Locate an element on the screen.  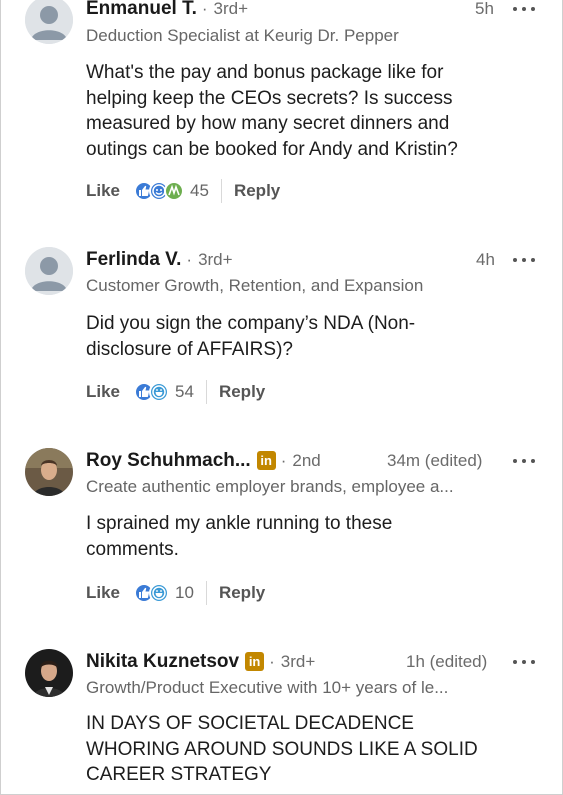
comment-actions: Like 10 Reply is located at coordinates (175, 593).